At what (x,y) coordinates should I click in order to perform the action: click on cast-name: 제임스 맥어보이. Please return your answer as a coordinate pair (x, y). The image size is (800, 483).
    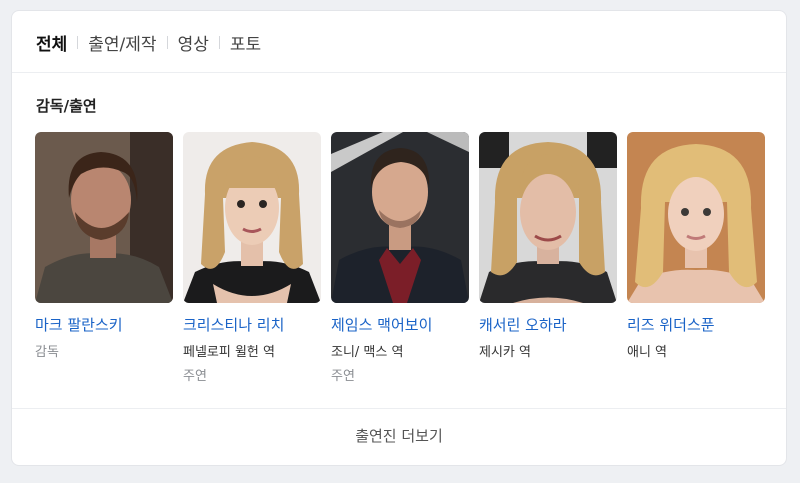
    Looking at the image, I should click on (400, 324).